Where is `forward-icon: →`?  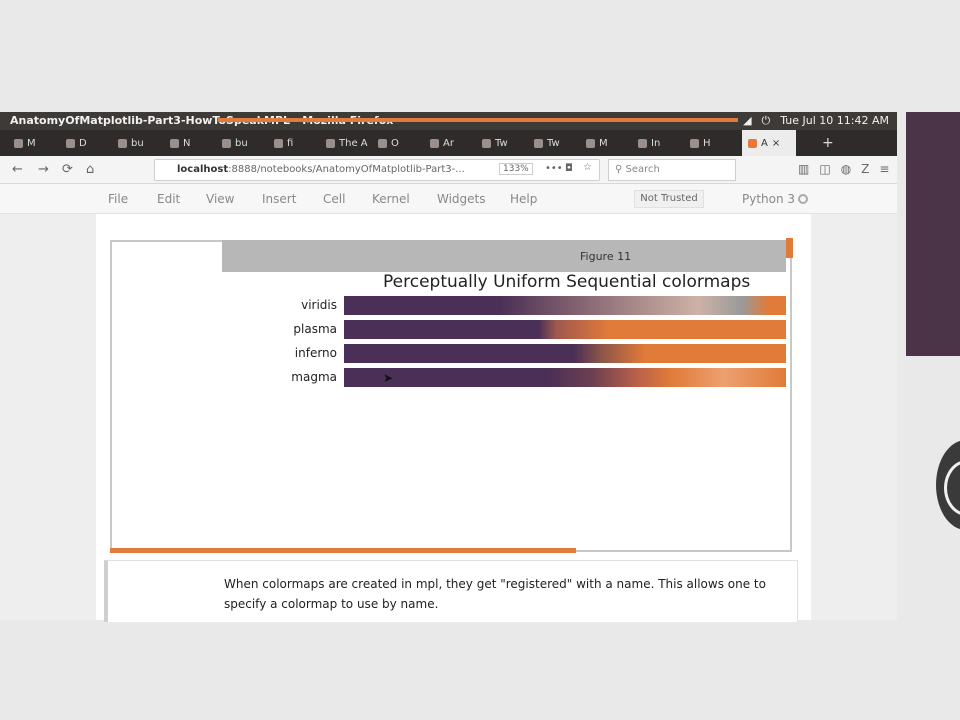
forward-icon: → is located at coordinates (43, 169).